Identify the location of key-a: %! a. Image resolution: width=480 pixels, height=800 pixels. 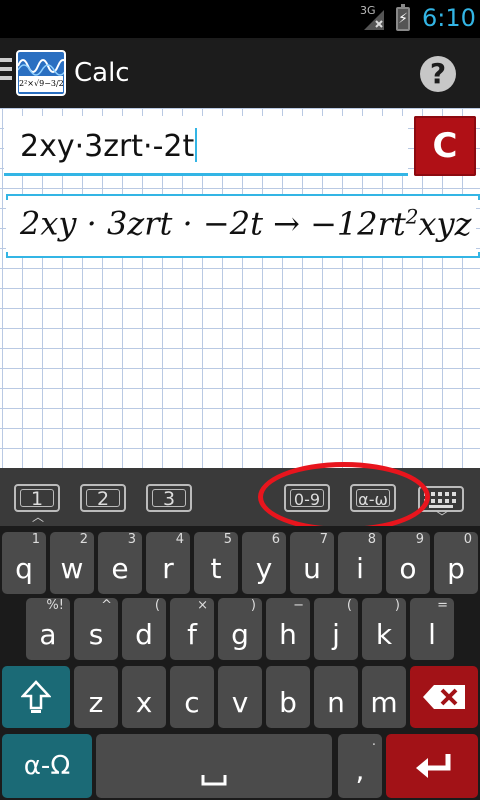
(48, 629).